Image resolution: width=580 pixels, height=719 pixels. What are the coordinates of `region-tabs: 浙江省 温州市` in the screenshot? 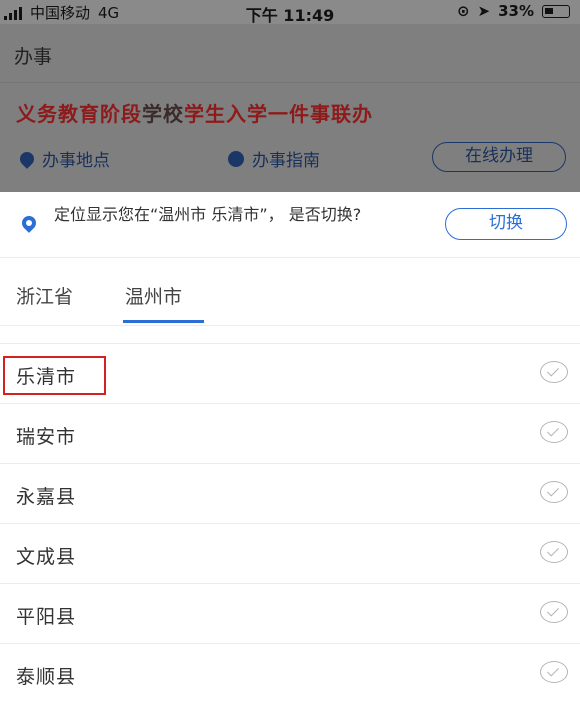 It's located at (290, 292).